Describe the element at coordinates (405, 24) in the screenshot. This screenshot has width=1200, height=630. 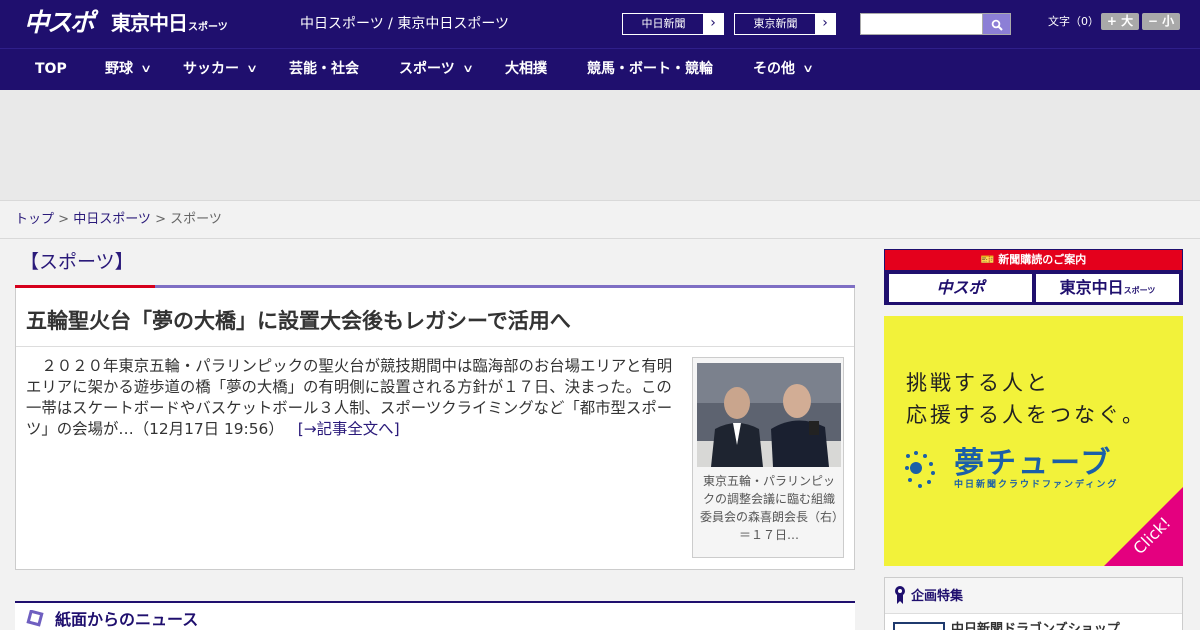
I see `site-names: 中日スポーツ / 東京中日スポーツ` at that location.